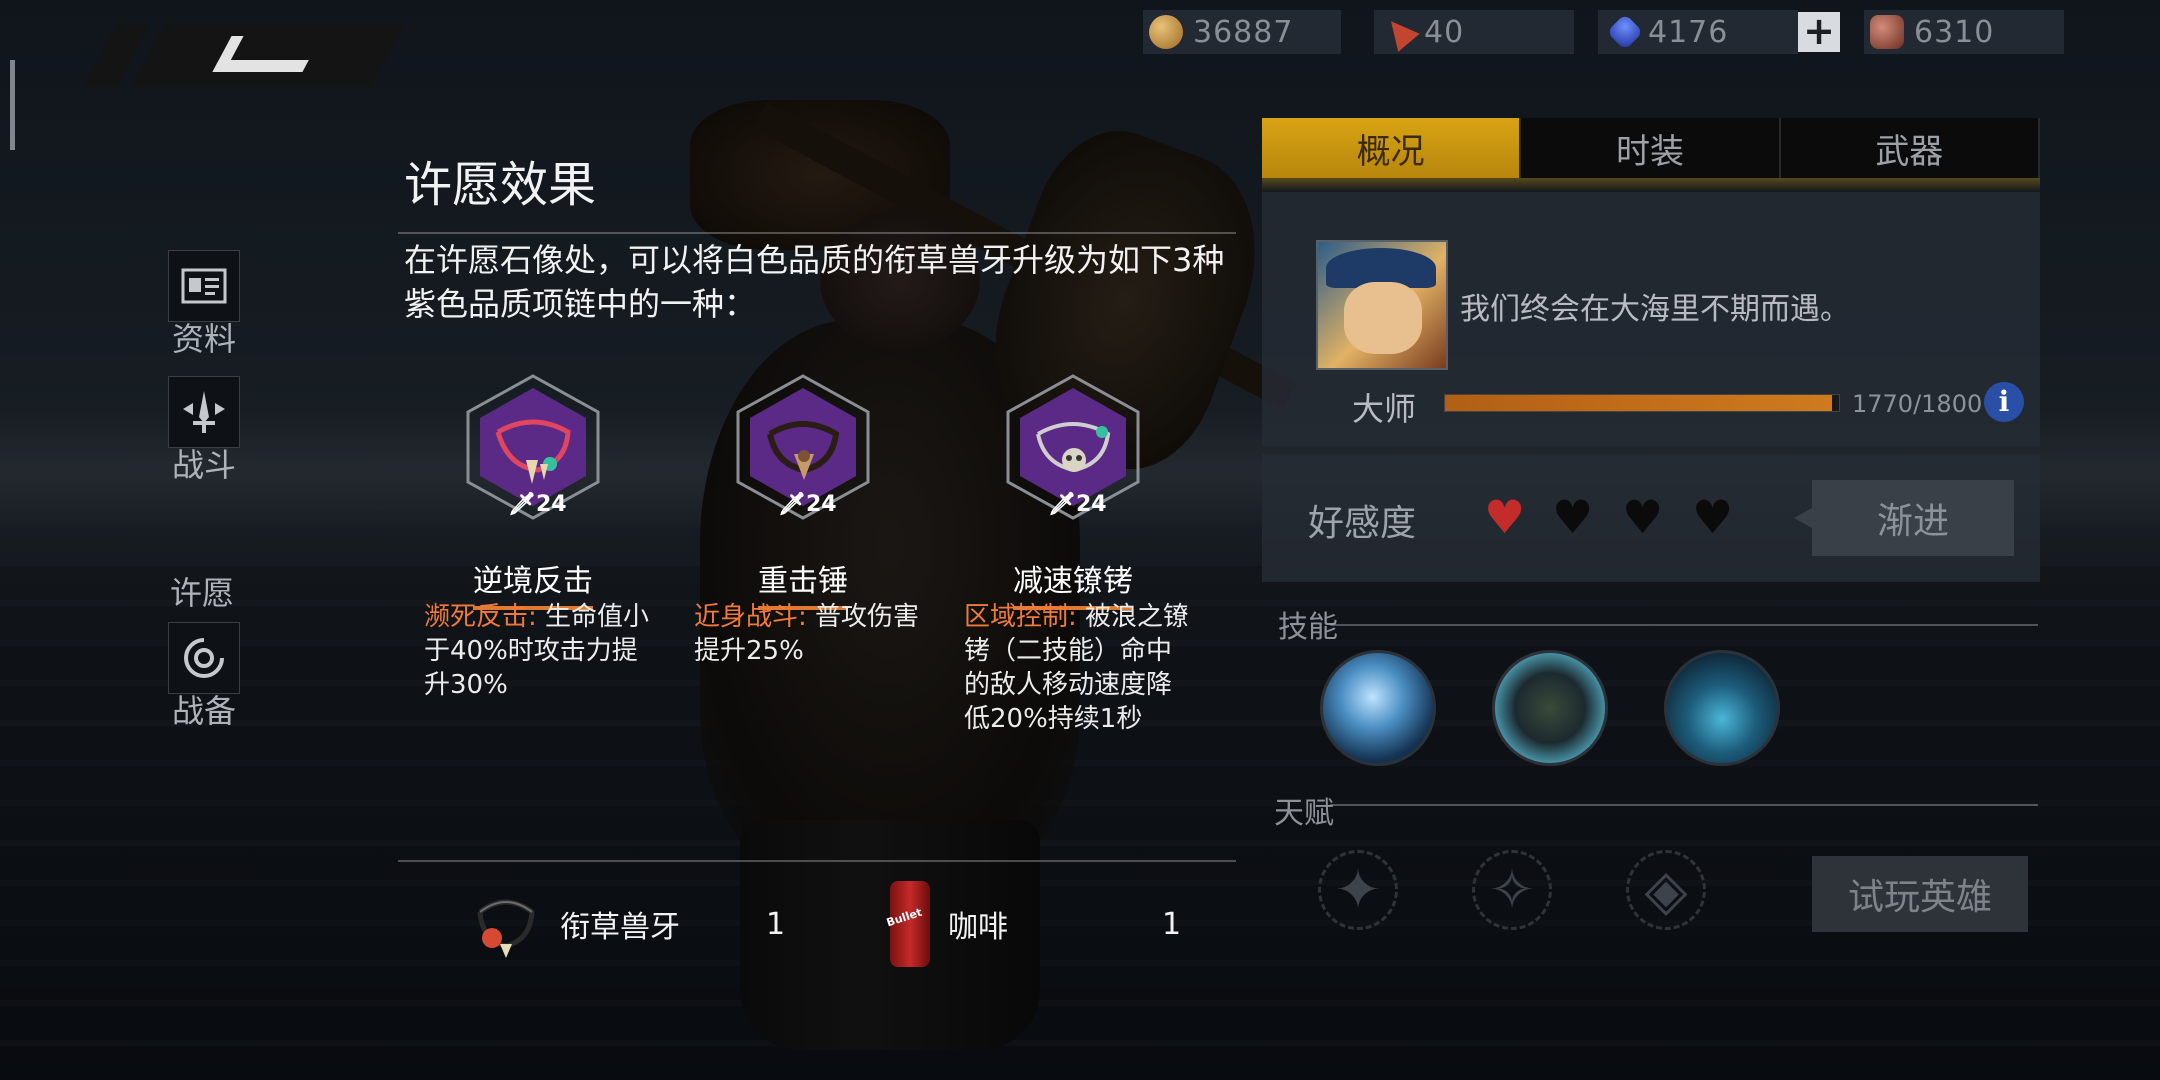  I want to click on flag-amount: 40, so click(1444, 32).